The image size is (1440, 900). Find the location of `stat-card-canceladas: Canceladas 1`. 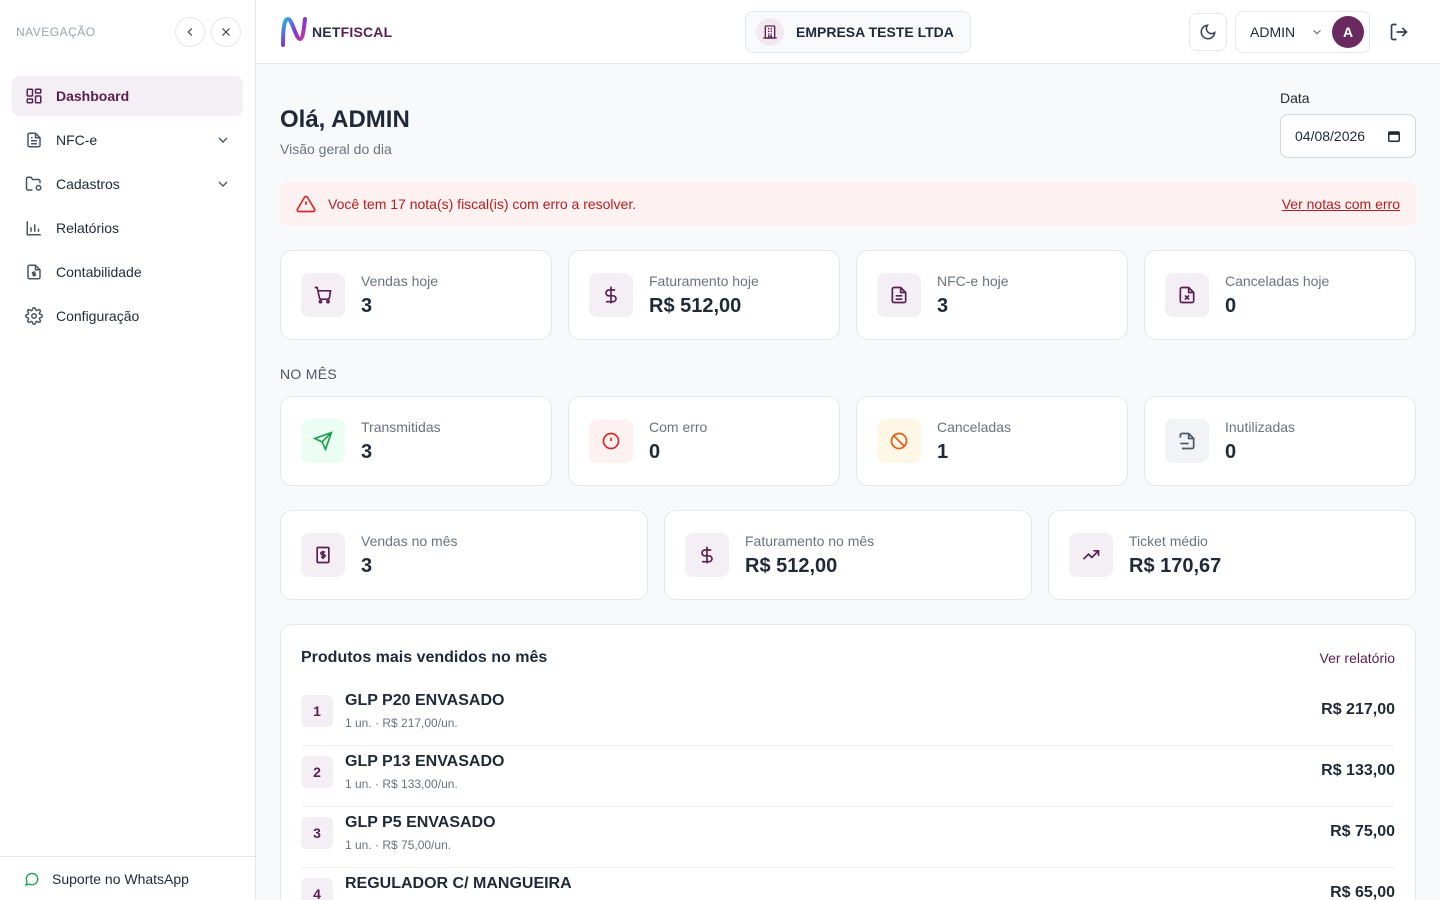

stat-card-canceladas: Canceladas 1 is located at coordinates (992, 441).